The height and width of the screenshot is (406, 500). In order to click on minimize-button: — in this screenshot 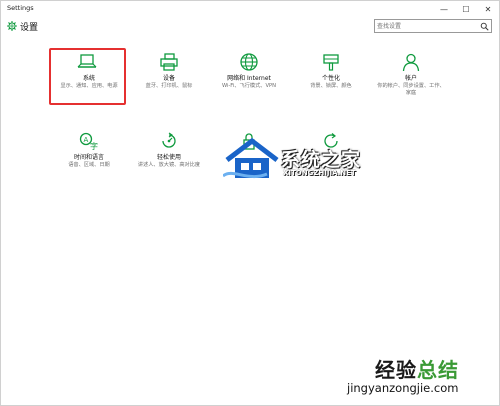, I will do `click(444, 9)`.